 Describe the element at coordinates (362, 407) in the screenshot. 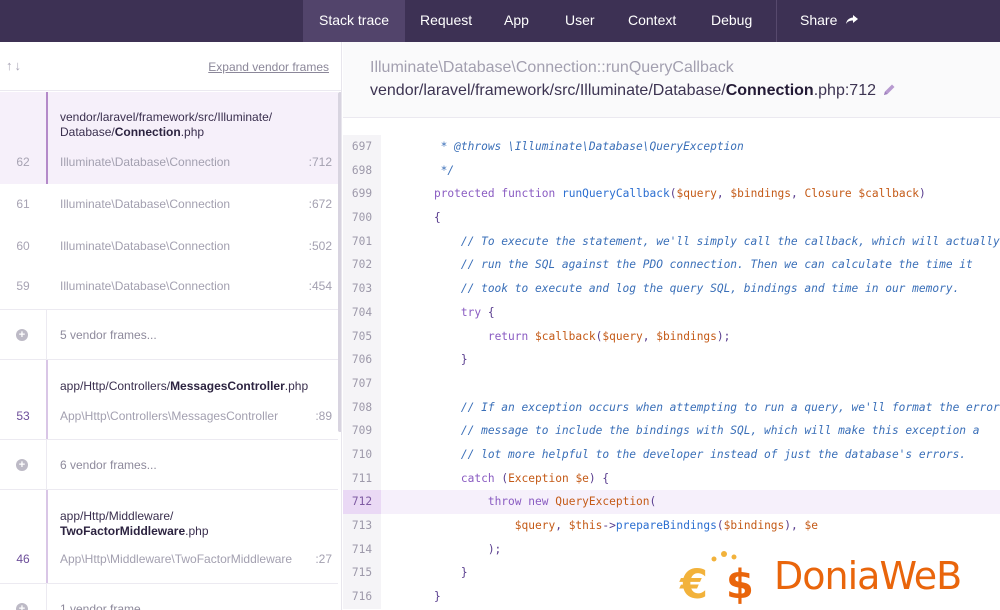

I see `line-number: 708` at that location.